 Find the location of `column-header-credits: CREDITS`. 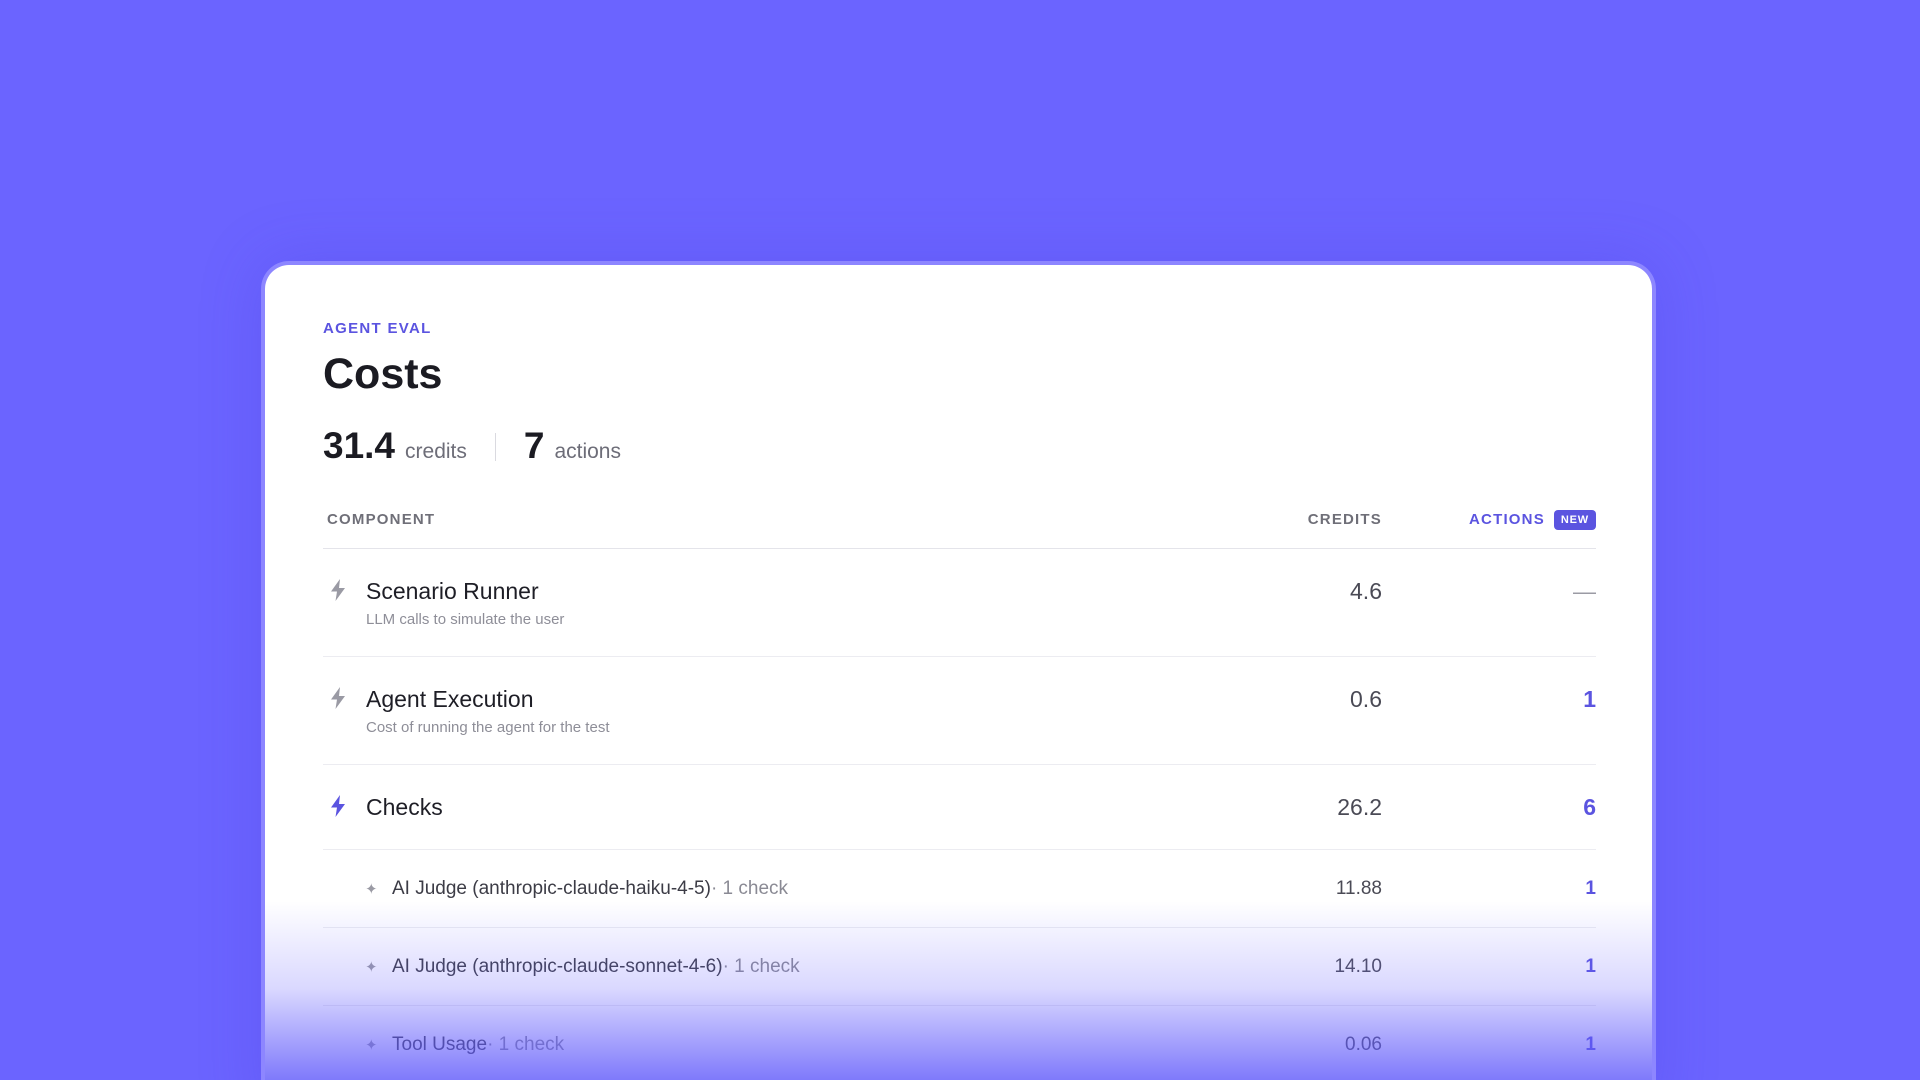

column-header-credits: CREDITS is located at coordinates (1344, 519).